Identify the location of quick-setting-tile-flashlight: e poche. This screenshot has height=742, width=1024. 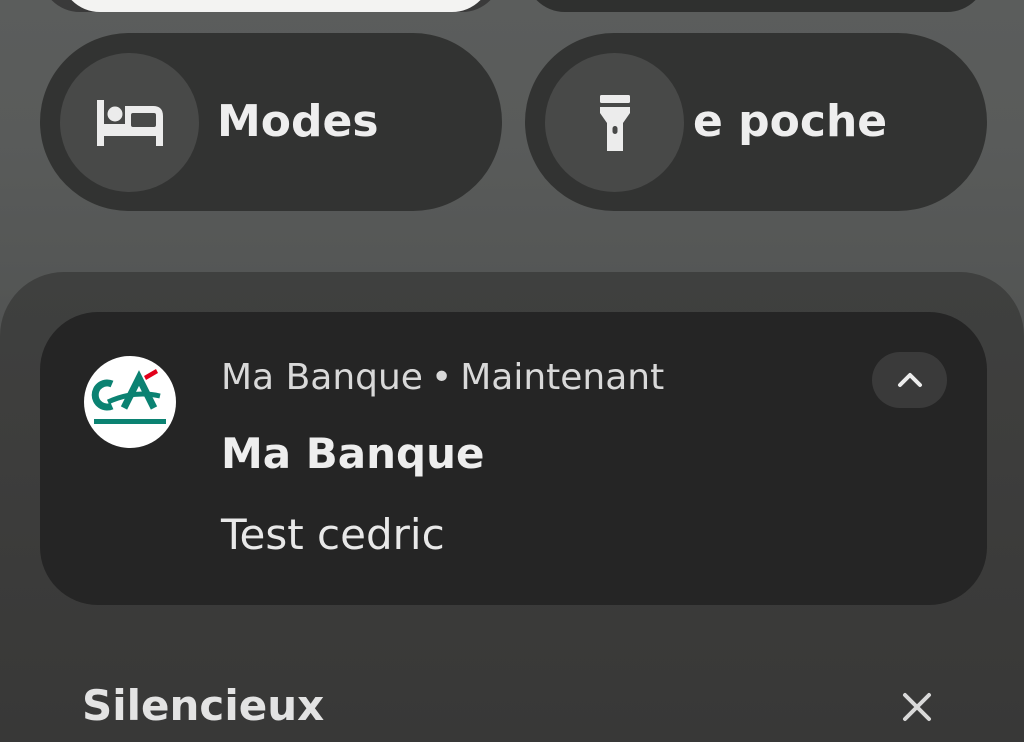
(756, 122).